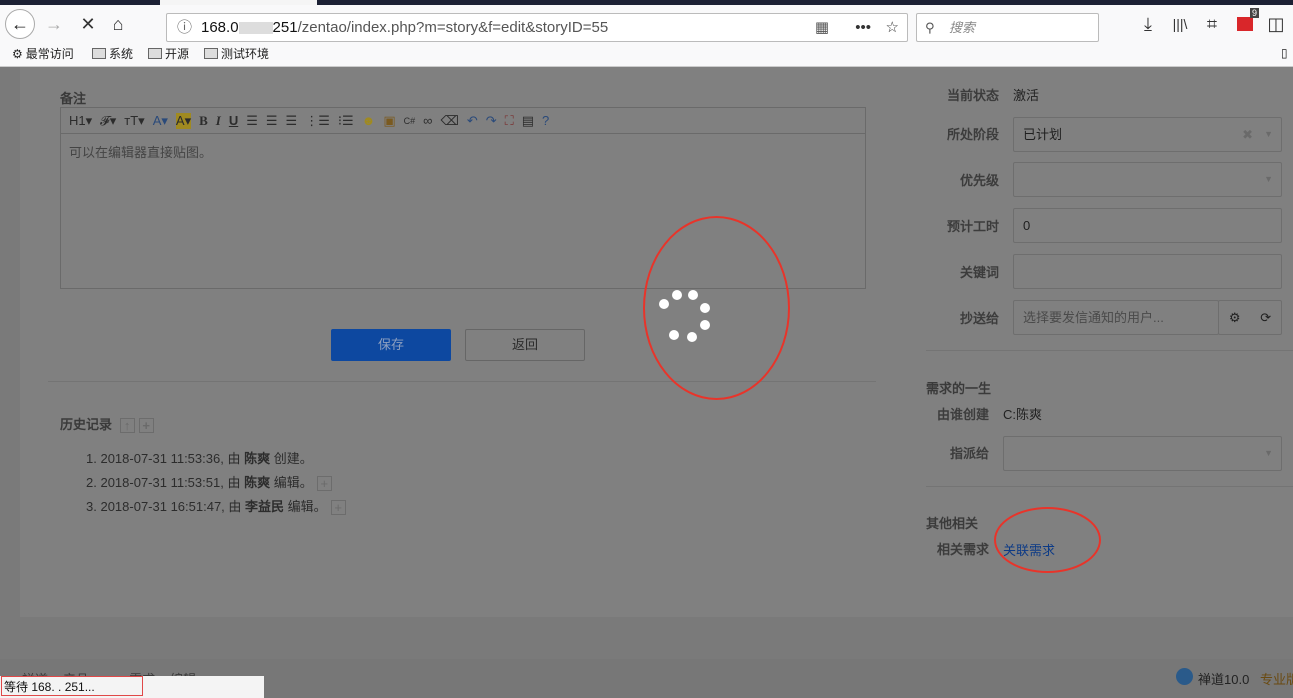  I want to click on back-button-form: 返回, so click(525, 345).